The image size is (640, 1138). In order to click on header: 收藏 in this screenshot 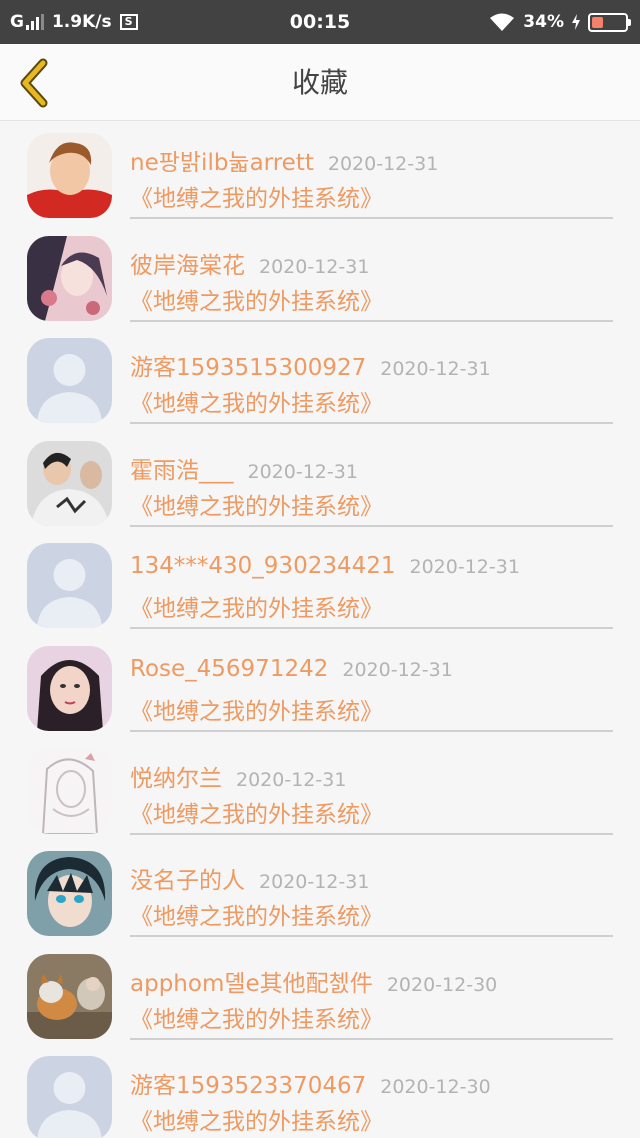, I will do `click(320, 82)`.